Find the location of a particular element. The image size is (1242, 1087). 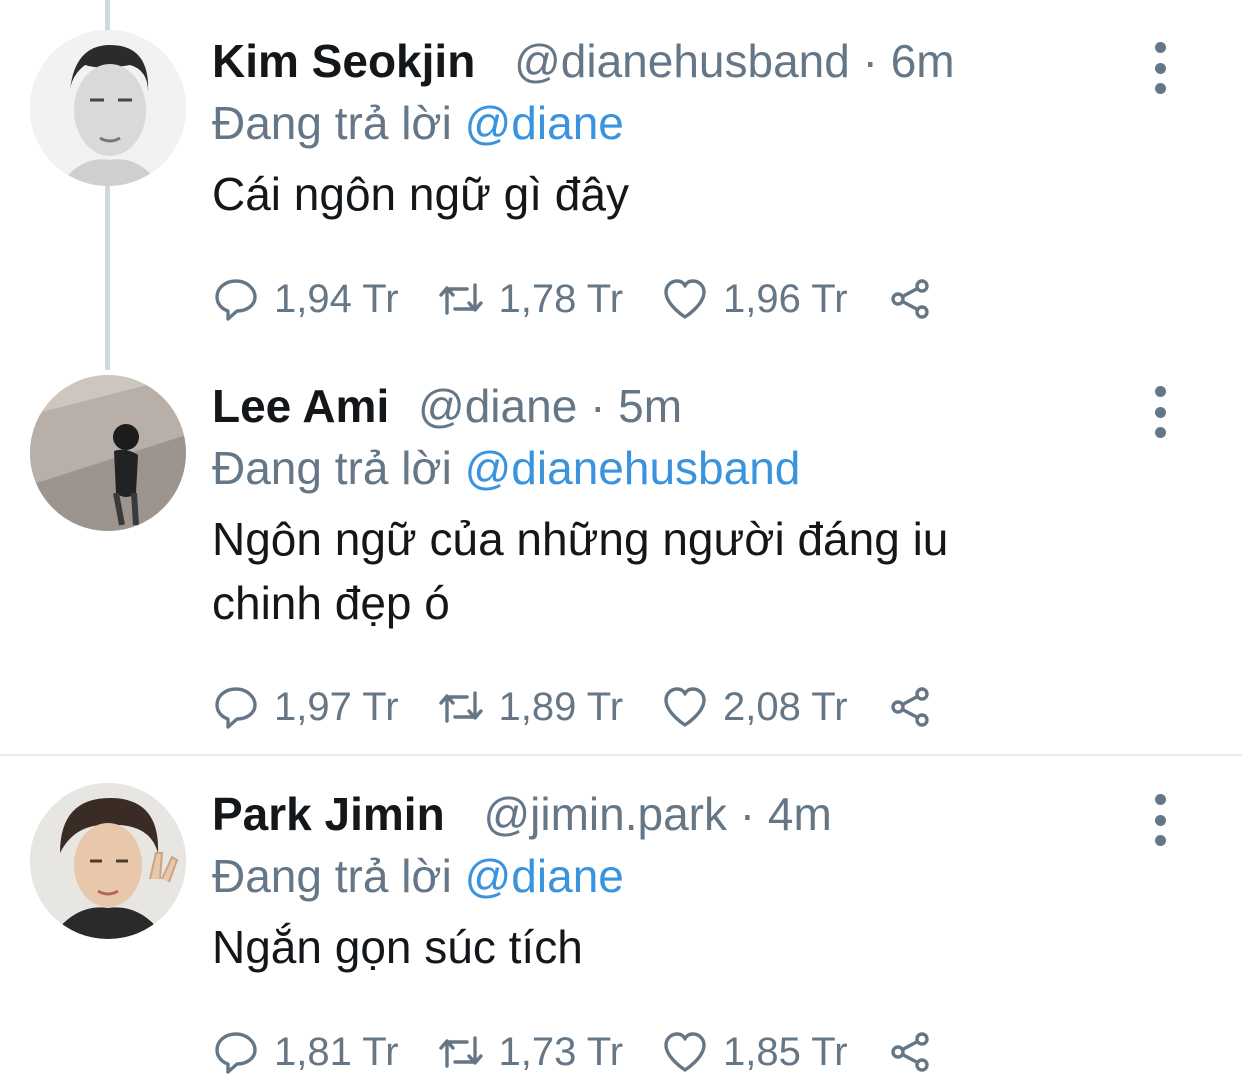

tweet-actions: 1,94 Tr 1,78 Tr 1,96 Tr is located at coordinates (599, 299).